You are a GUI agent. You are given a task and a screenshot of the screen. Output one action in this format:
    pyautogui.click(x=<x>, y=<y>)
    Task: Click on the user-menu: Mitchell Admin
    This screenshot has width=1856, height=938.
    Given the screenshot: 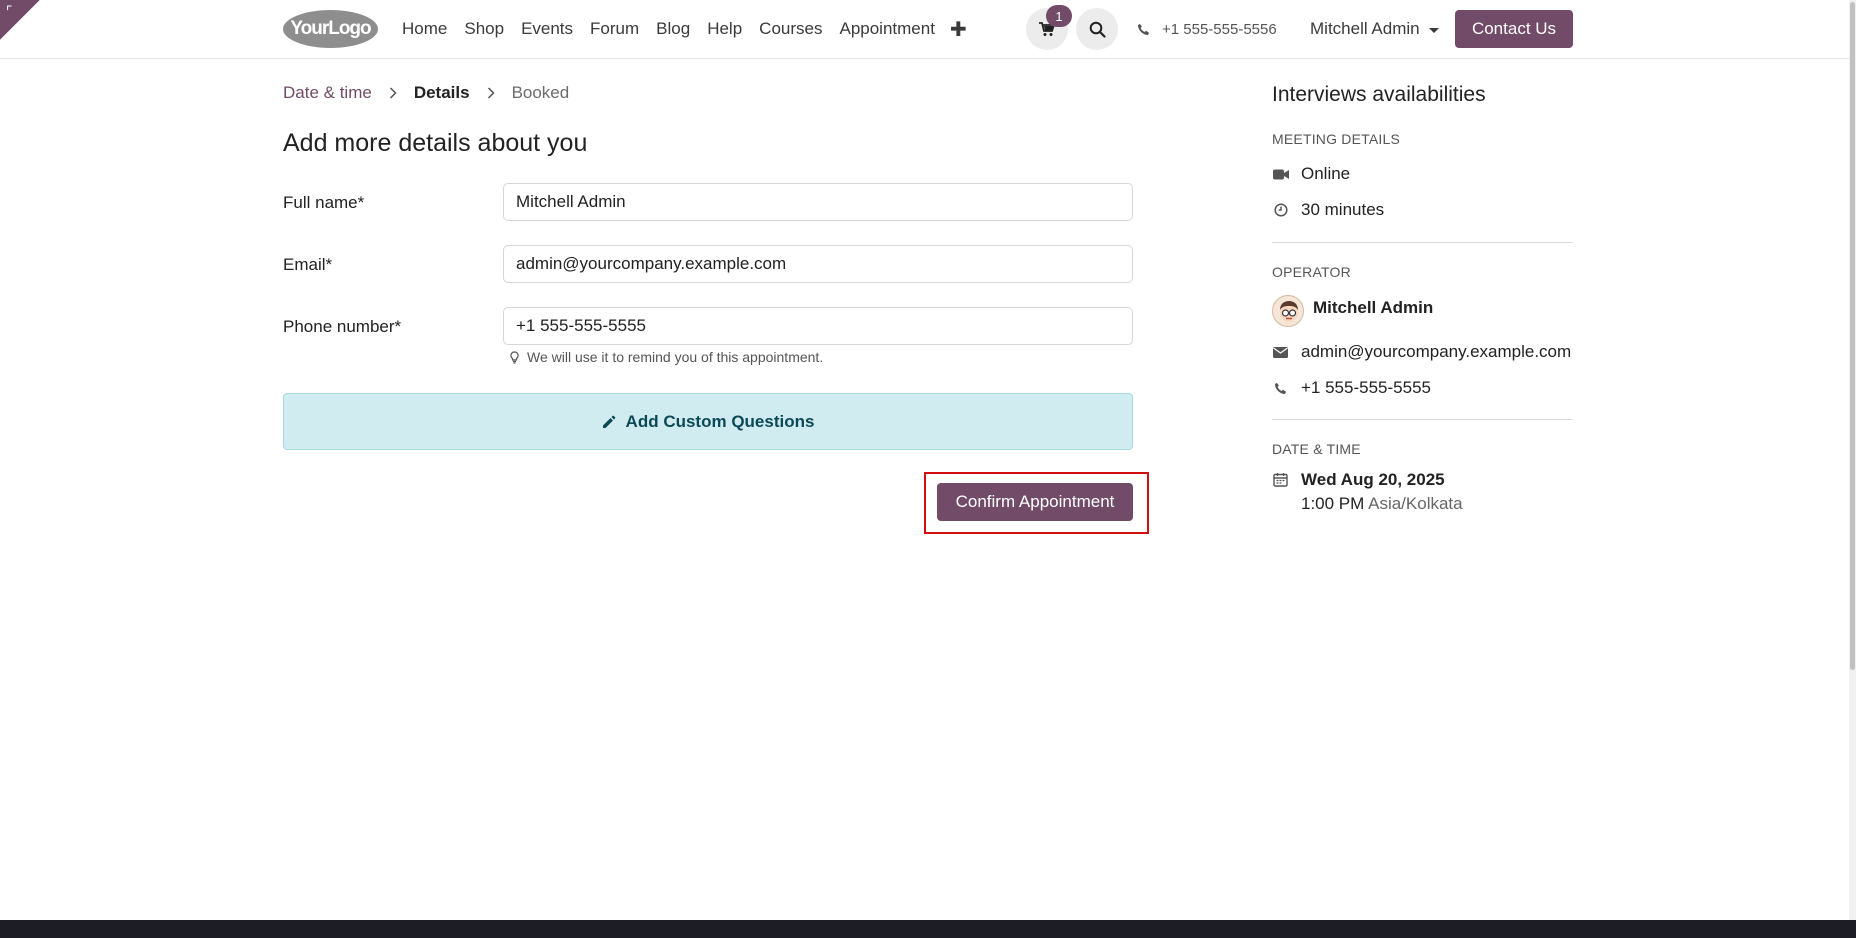 What is the action you would take?
    pyautogui.click(x=1374, y=29)
    